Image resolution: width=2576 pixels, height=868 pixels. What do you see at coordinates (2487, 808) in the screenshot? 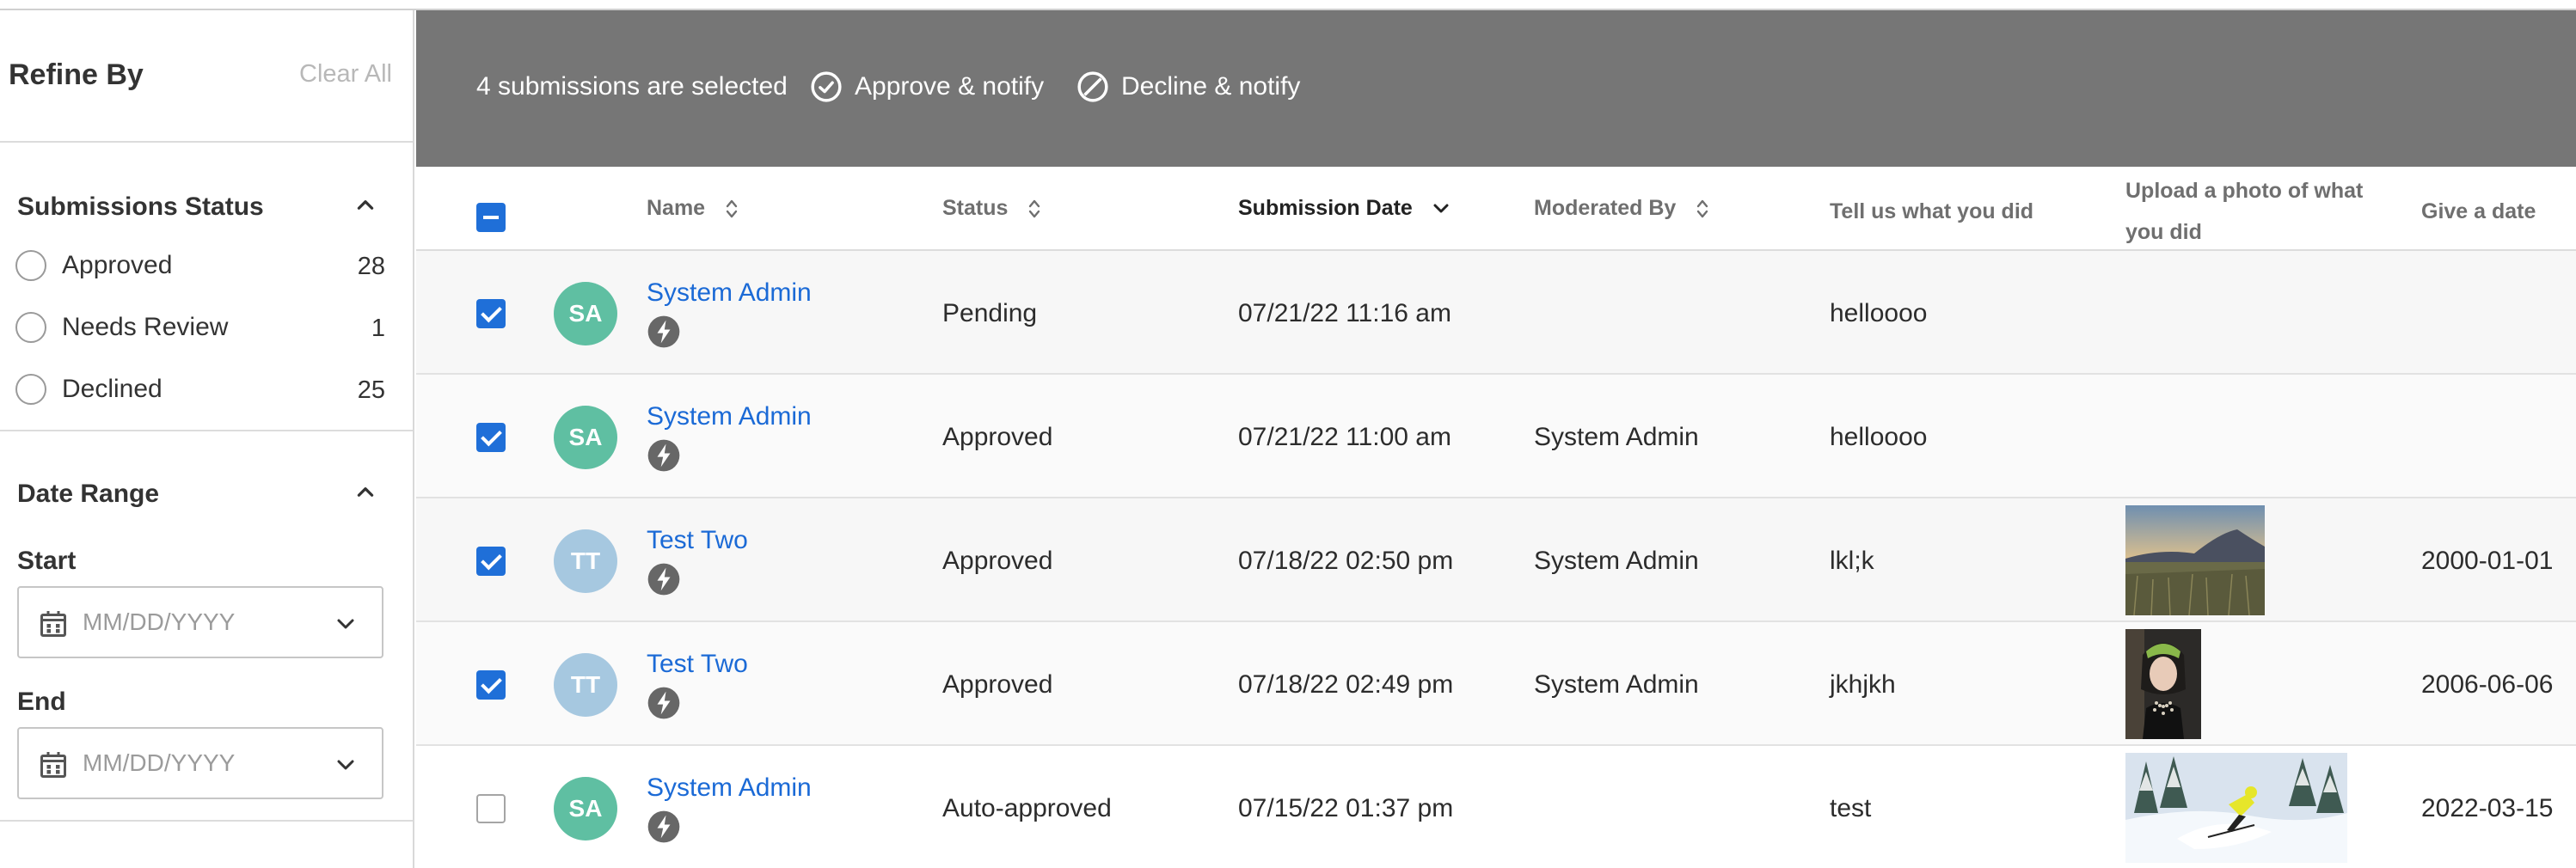
I see `give-date-cell: 2022-03-15` at bounding box center [2487, 808].